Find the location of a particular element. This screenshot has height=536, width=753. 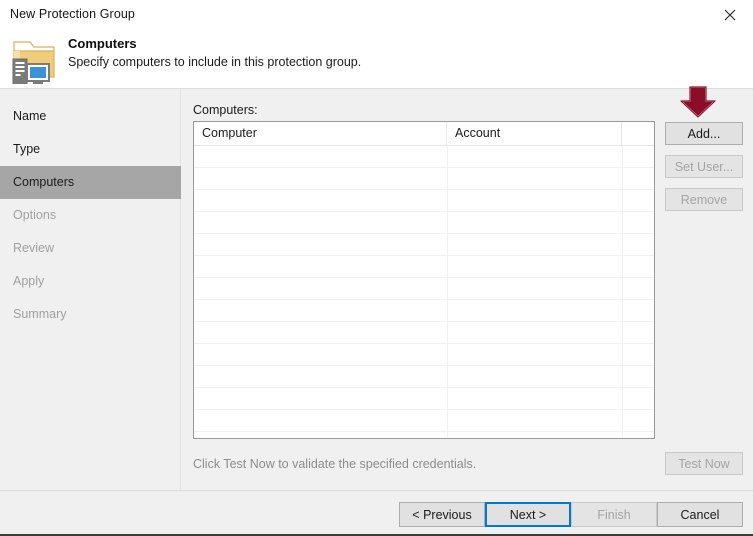

list-header-row: Computer Account is located at coordinates (424, 134).